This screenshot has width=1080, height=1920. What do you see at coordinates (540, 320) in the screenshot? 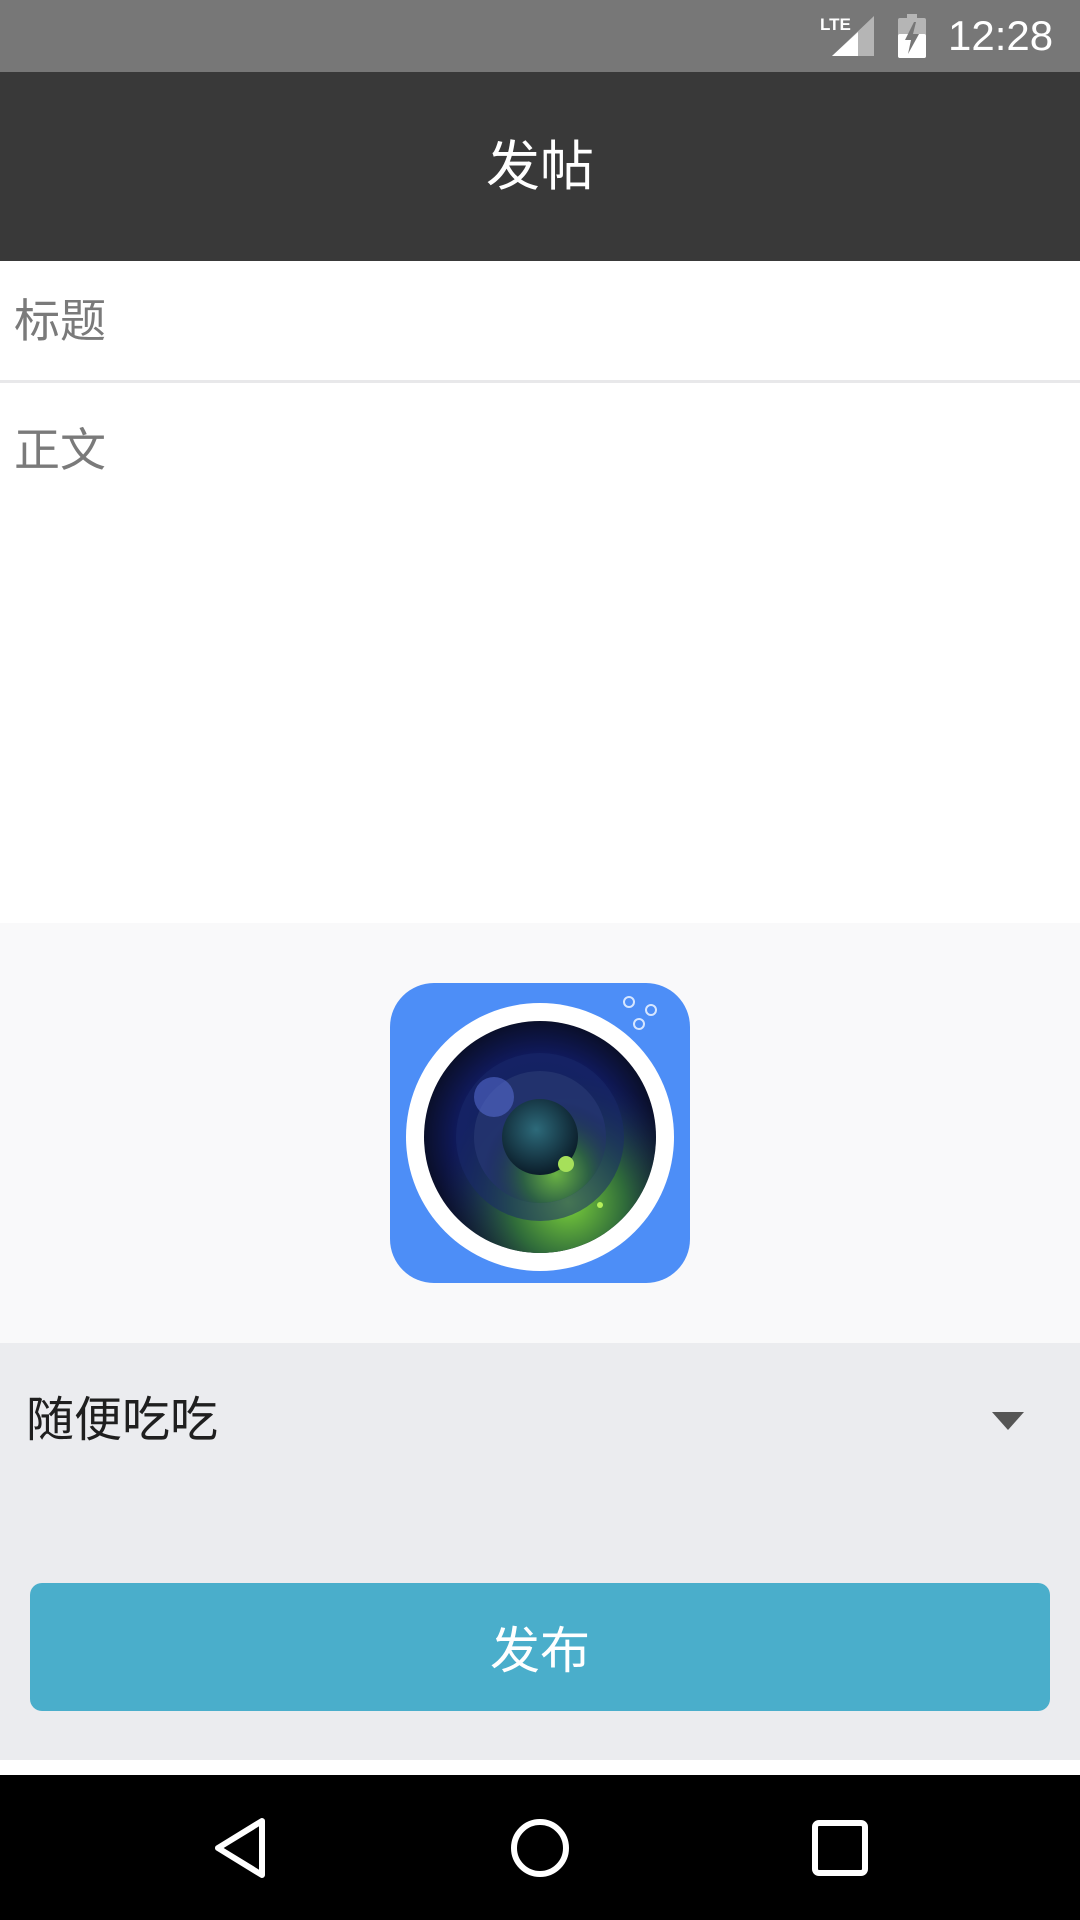
I see `title-input` at bounding box center [540, 320].